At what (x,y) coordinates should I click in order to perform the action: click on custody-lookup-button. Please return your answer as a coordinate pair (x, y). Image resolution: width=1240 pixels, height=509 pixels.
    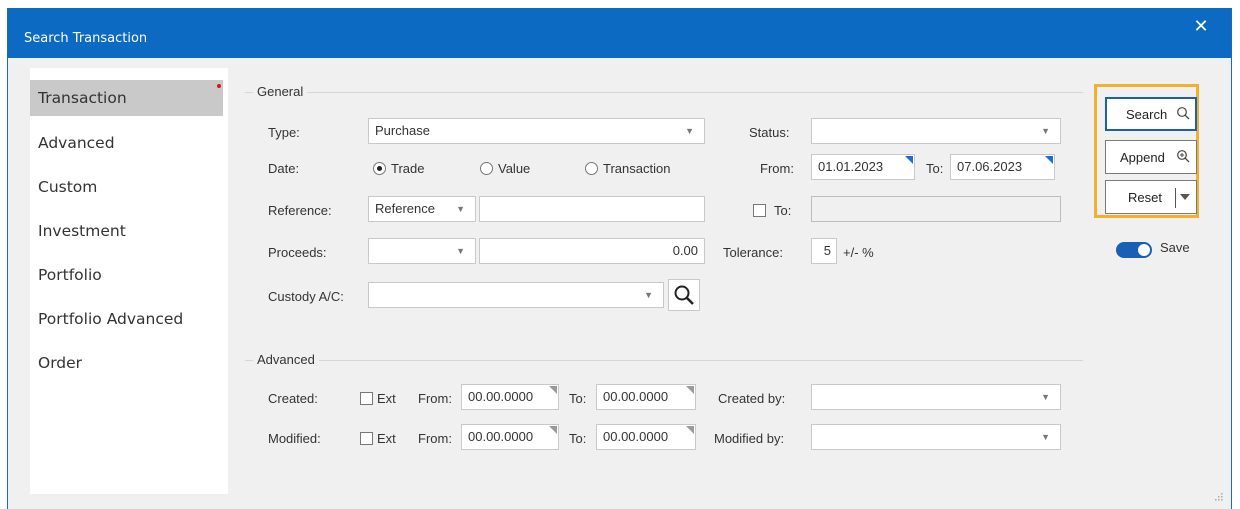
    Looking at the image, I should click on (684, 295).